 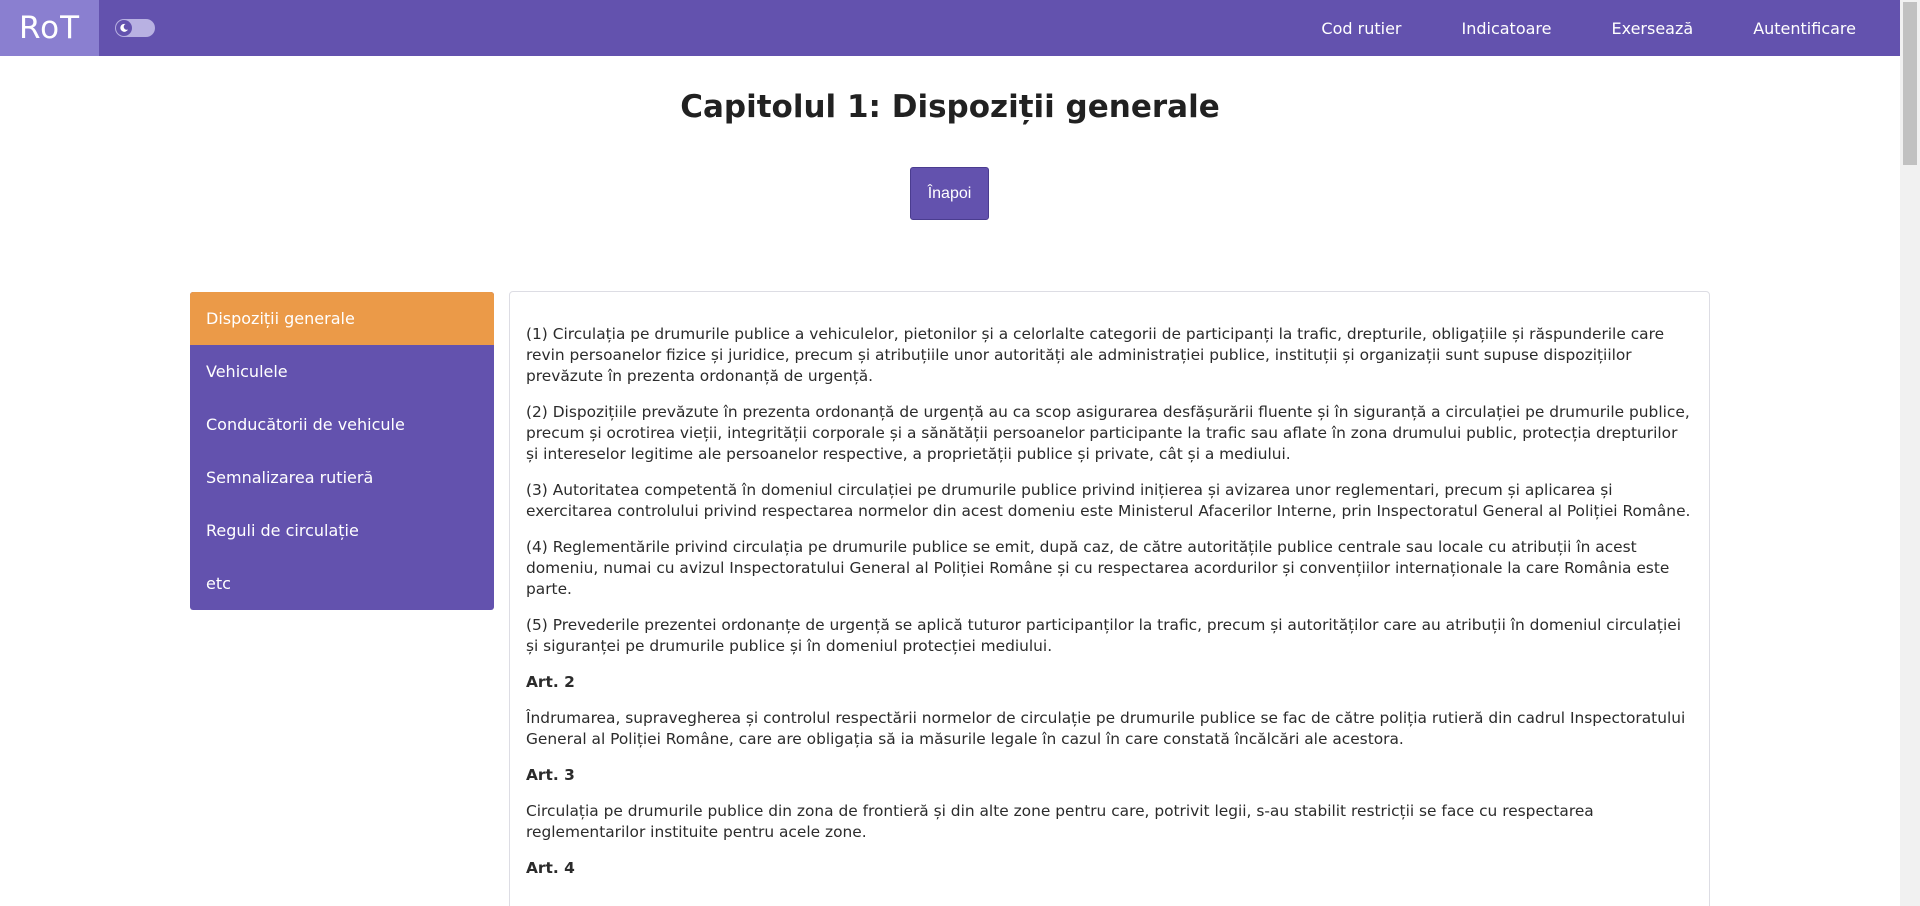 What do you see at coordinates (342, 530) in the screenshot?
I see `sidebar-item-reguli-de-circulatie: Reguli de circulație` at bounding box center [342, 530].